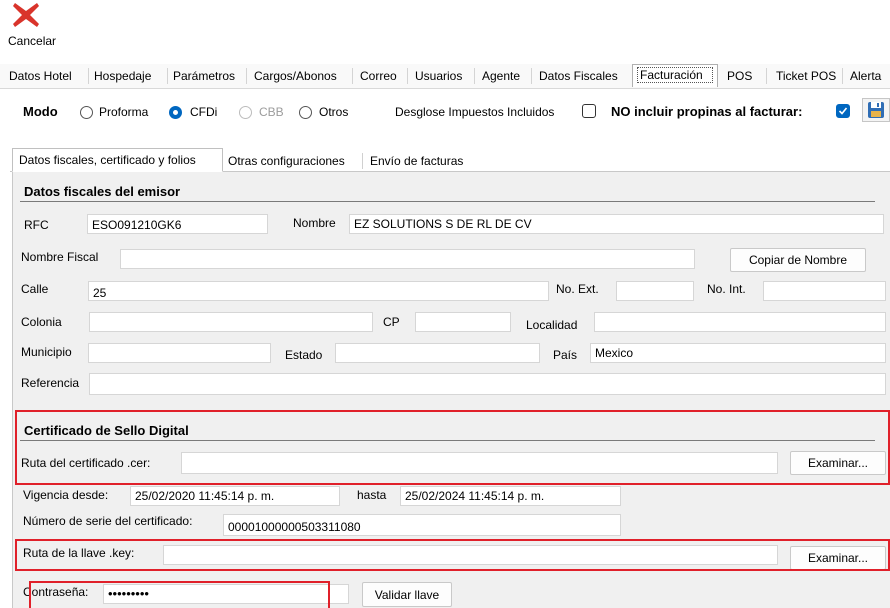  Describe the element at coordinates (86, 112) in the screenshot. I see `radio-proforma` at that location.